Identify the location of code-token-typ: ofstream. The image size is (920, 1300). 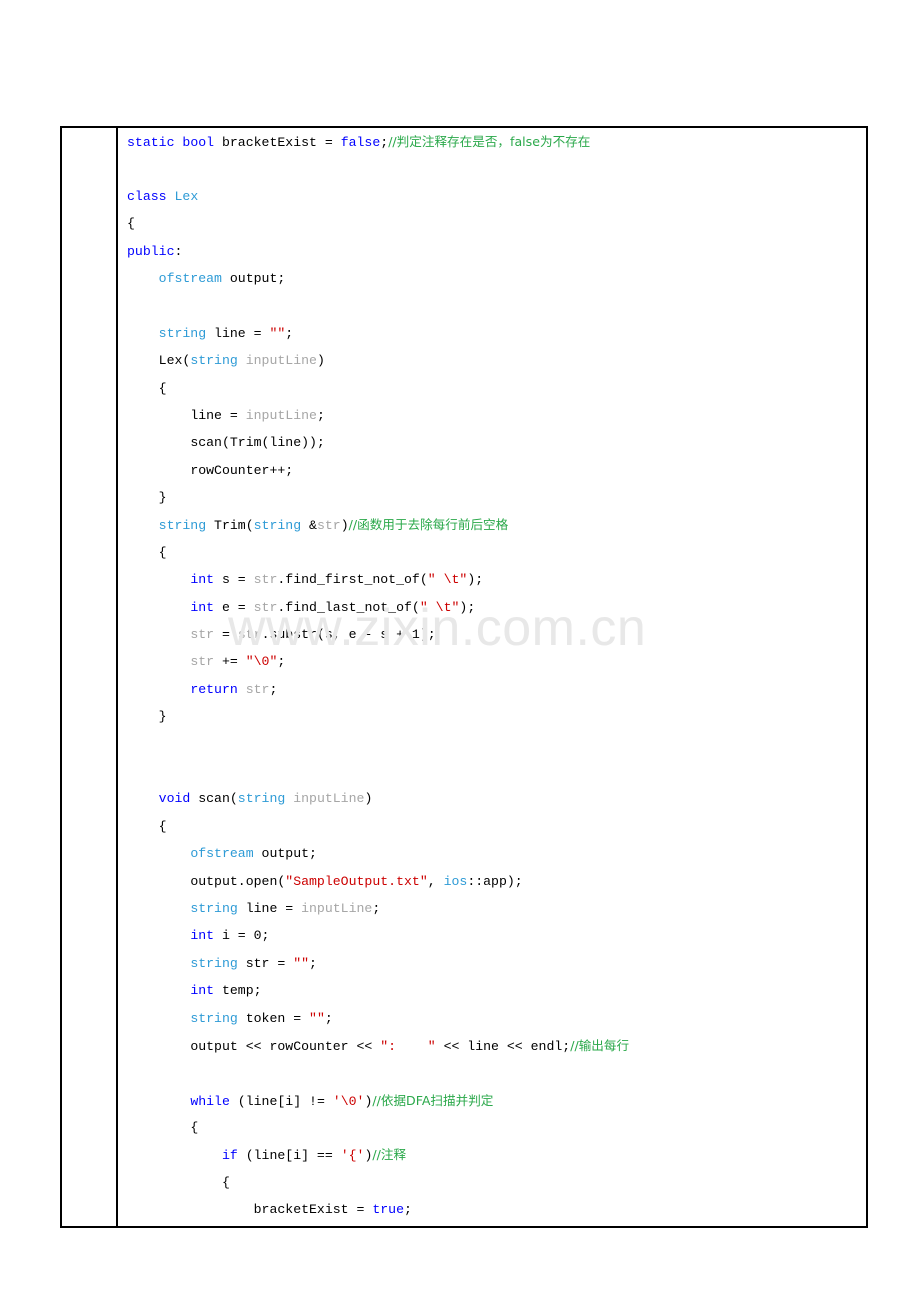
(190, 278).